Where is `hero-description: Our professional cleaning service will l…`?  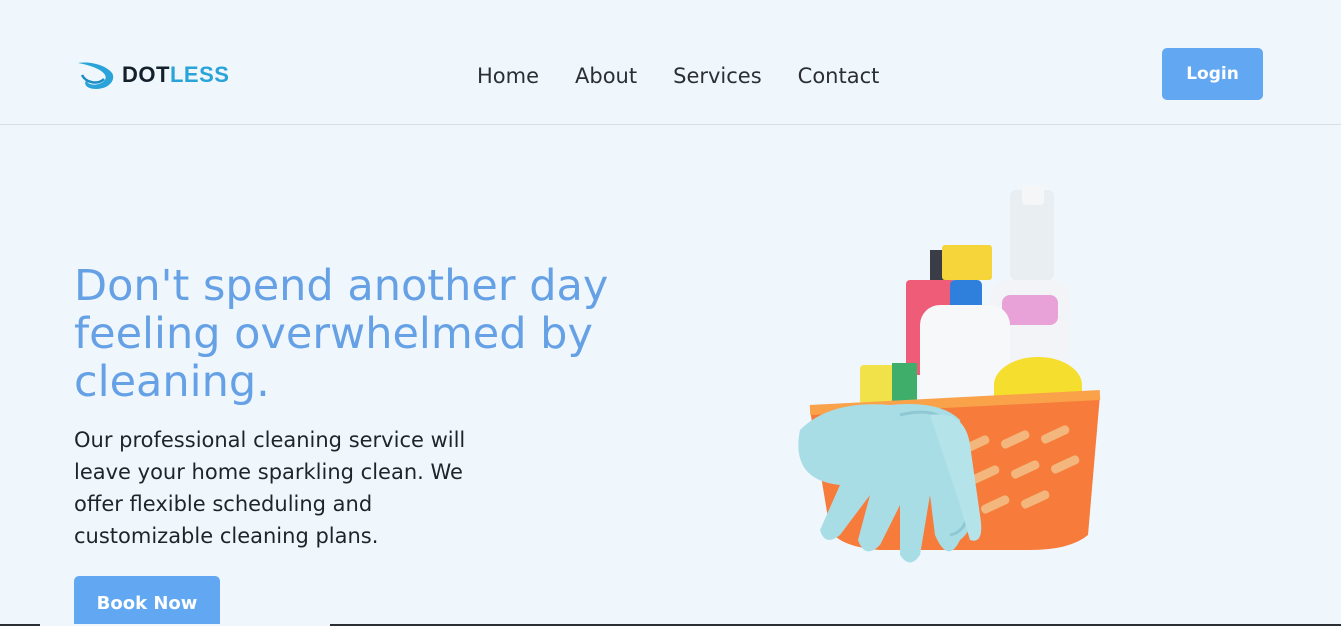
hero-description: Our professional cleaning service will l… is located at coordinates (270, 488).